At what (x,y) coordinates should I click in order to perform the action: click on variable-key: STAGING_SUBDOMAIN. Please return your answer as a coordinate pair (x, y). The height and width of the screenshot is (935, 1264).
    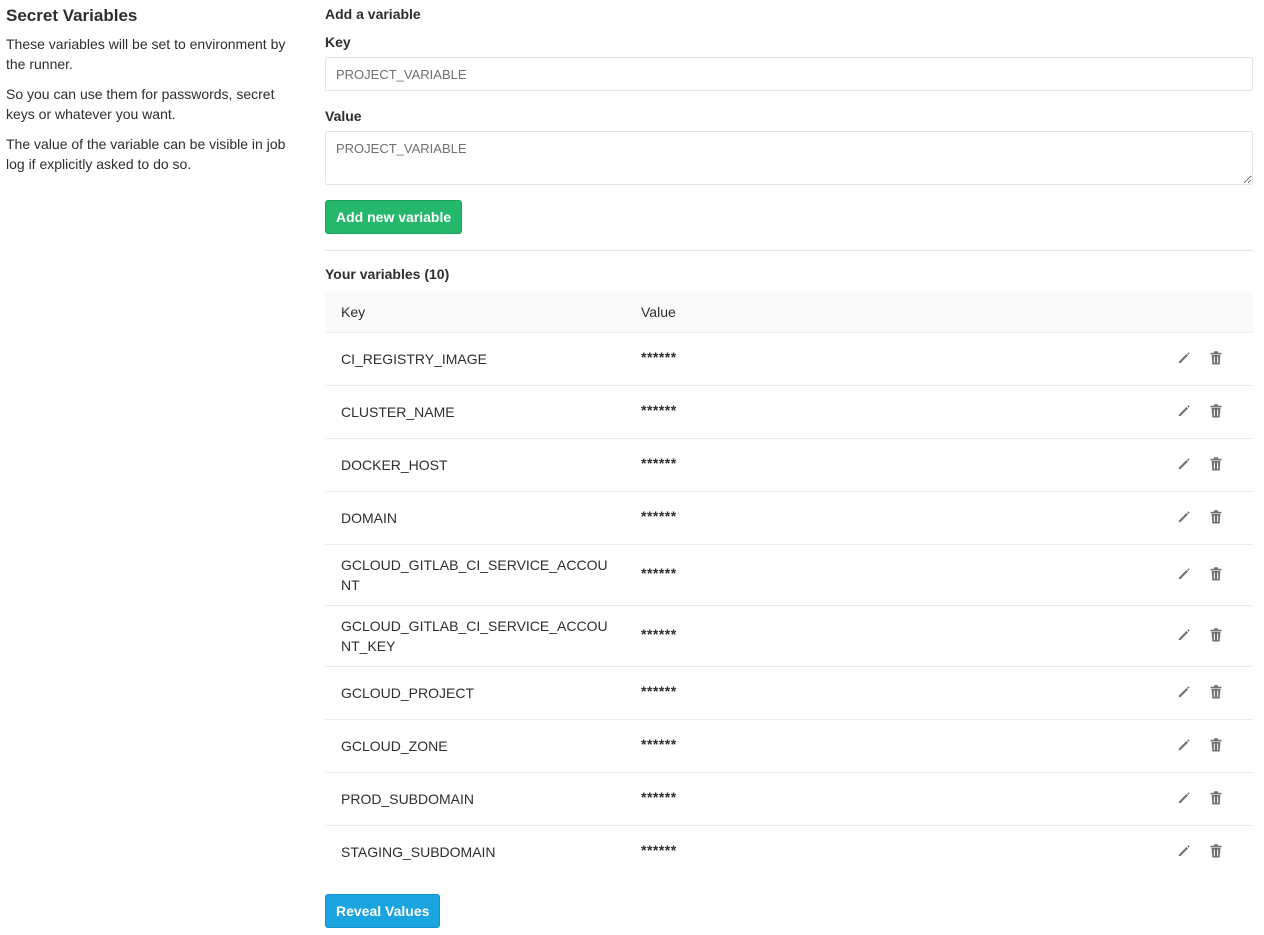
    Looking at the image, I should click on (418, 852).